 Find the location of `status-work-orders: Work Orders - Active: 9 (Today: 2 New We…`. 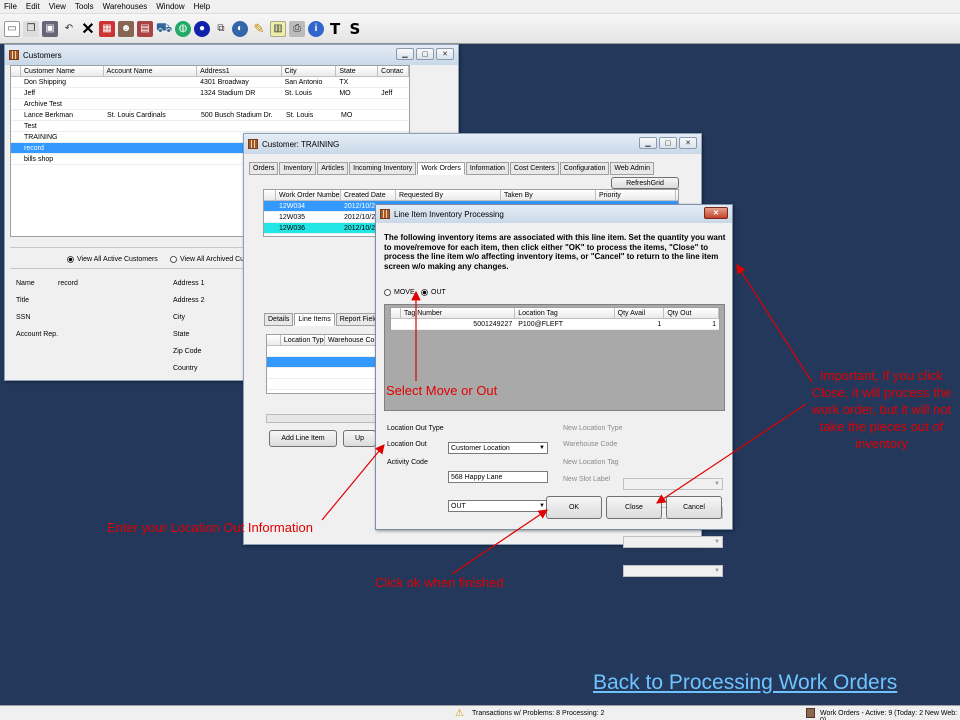

status-work-orders: Work Orders - Active: 9 (Today: 2 New We… is located at coordinates (890, 715).